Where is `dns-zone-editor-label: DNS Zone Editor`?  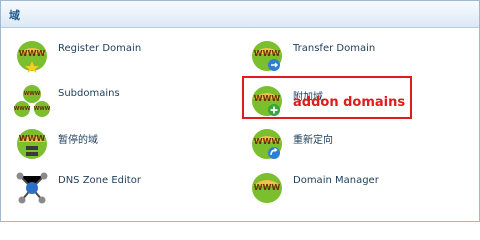 dns-zone-editor-label: DNS Zone Editor is located at coordinates (99, 180).